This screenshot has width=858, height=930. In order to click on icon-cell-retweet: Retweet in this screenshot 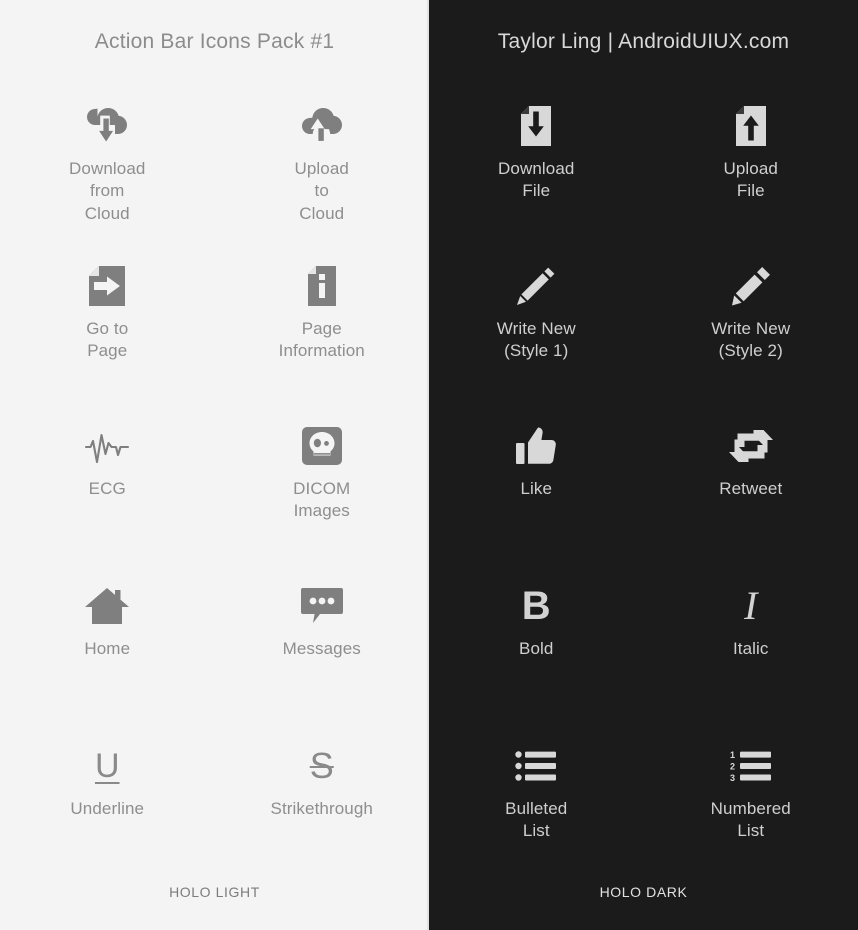, I will do `click(751, 461)`.